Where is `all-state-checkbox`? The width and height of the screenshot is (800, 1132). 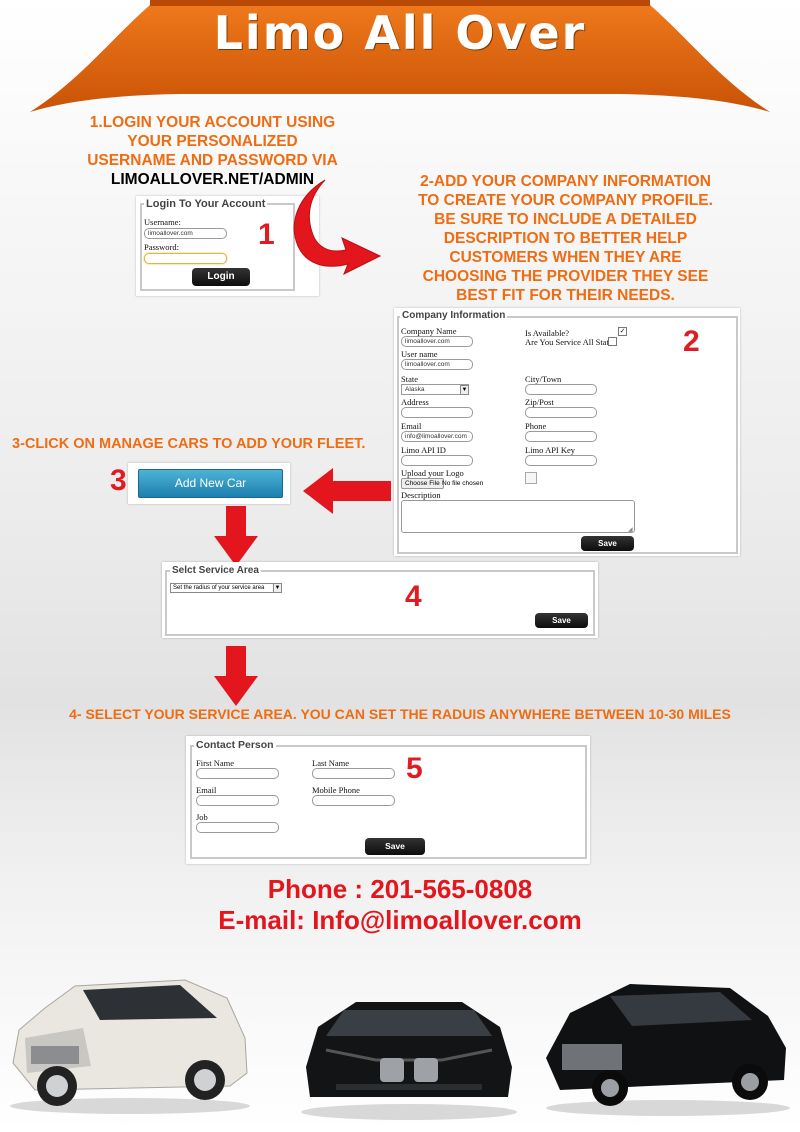 all-state-checkbox is located at coordinates (612, 341).